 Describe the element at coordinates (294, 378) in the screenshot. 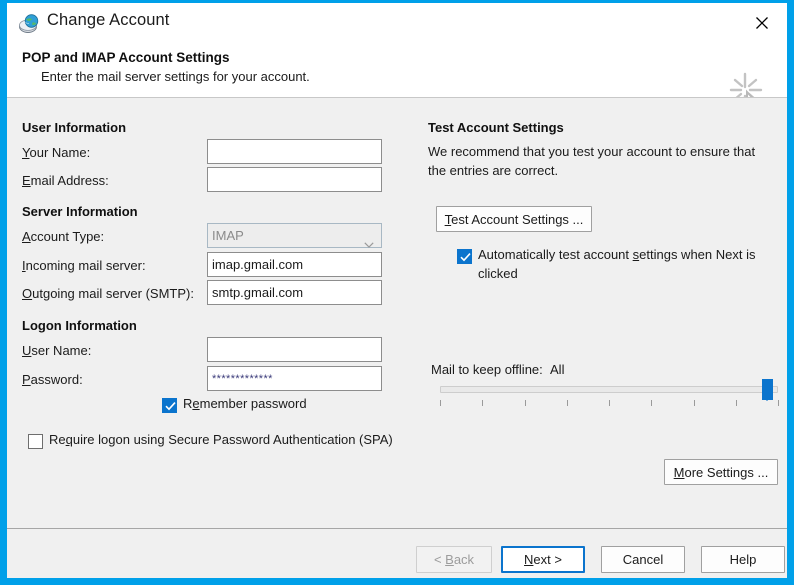

I see `password-input: *************` at that location.